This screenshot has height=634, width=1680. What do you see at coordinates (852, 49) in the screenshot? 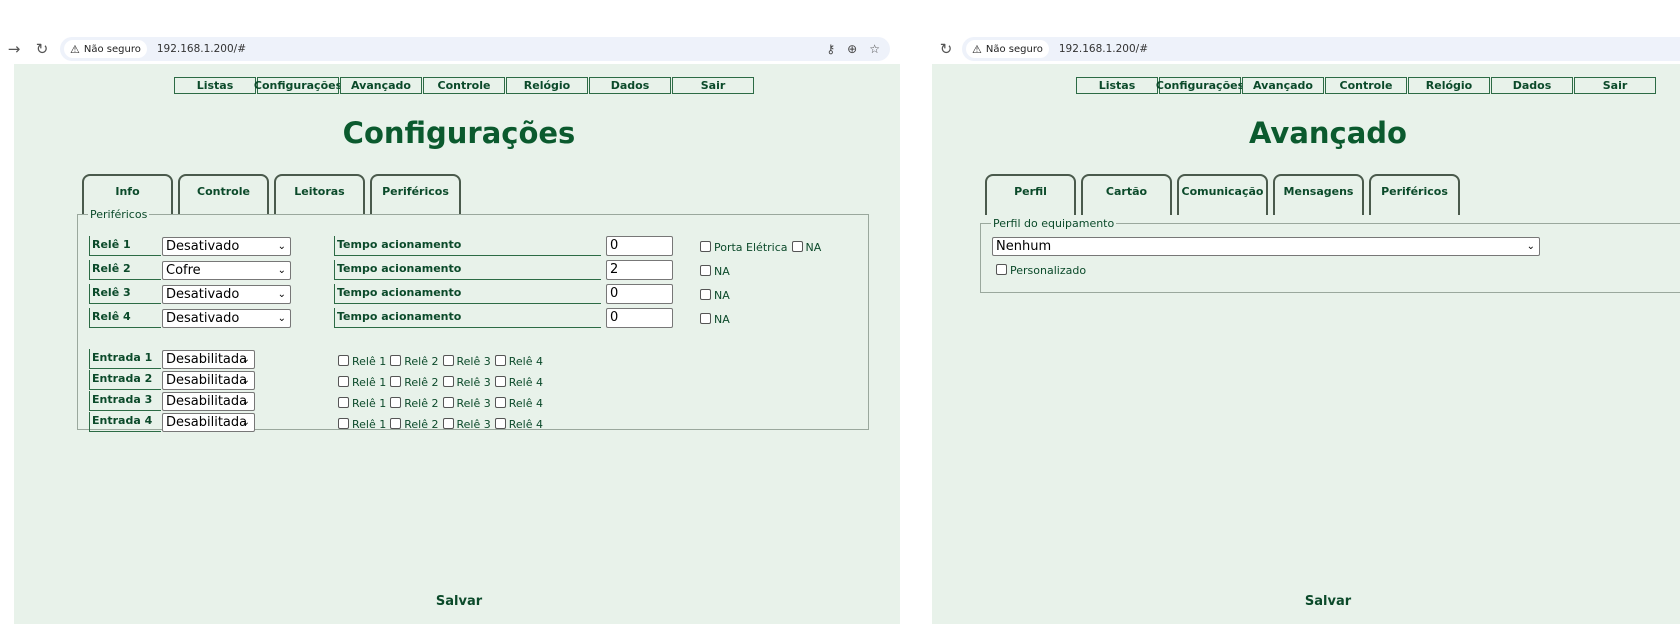
I see `zoom-icon: ⊕` at bounding box center [852, 49].